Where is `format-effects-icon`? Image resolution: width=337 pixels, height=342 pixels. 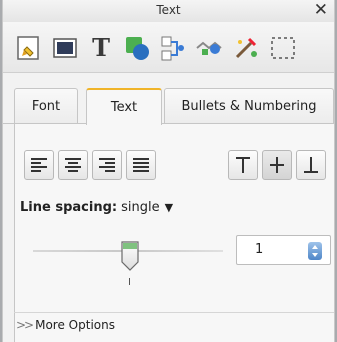
format-effects-icon is located at coordinates (246, 48).